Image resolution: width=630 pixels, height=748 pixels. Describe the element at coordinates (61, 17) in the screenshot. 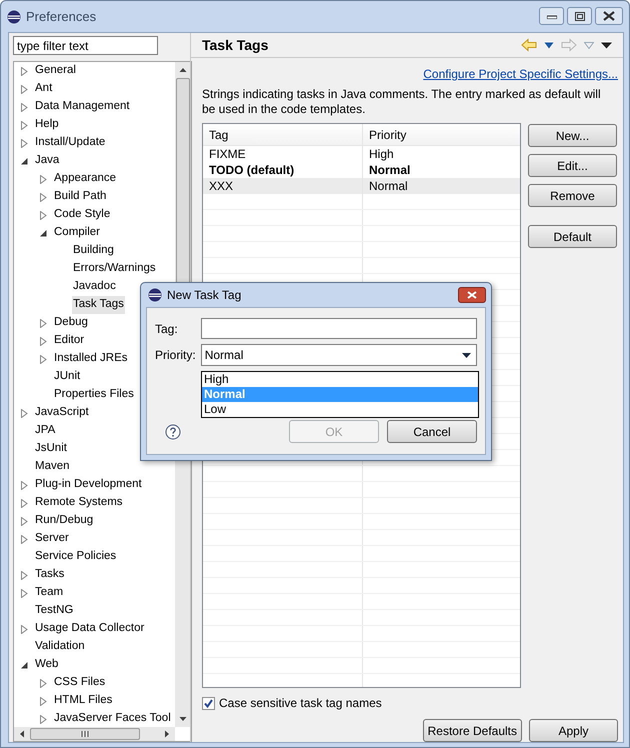

I see `window-title: Preferences` at that location.